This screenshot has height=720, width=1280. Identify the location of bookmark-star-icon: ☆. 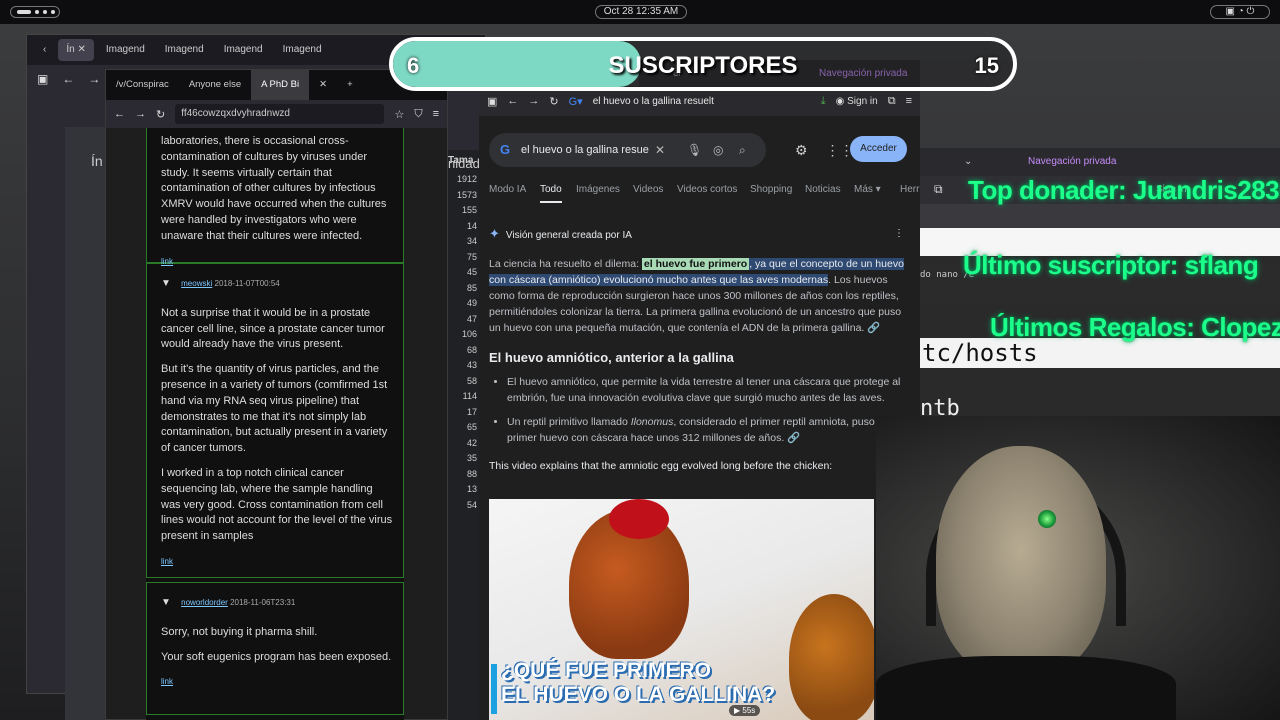
(399, 114).